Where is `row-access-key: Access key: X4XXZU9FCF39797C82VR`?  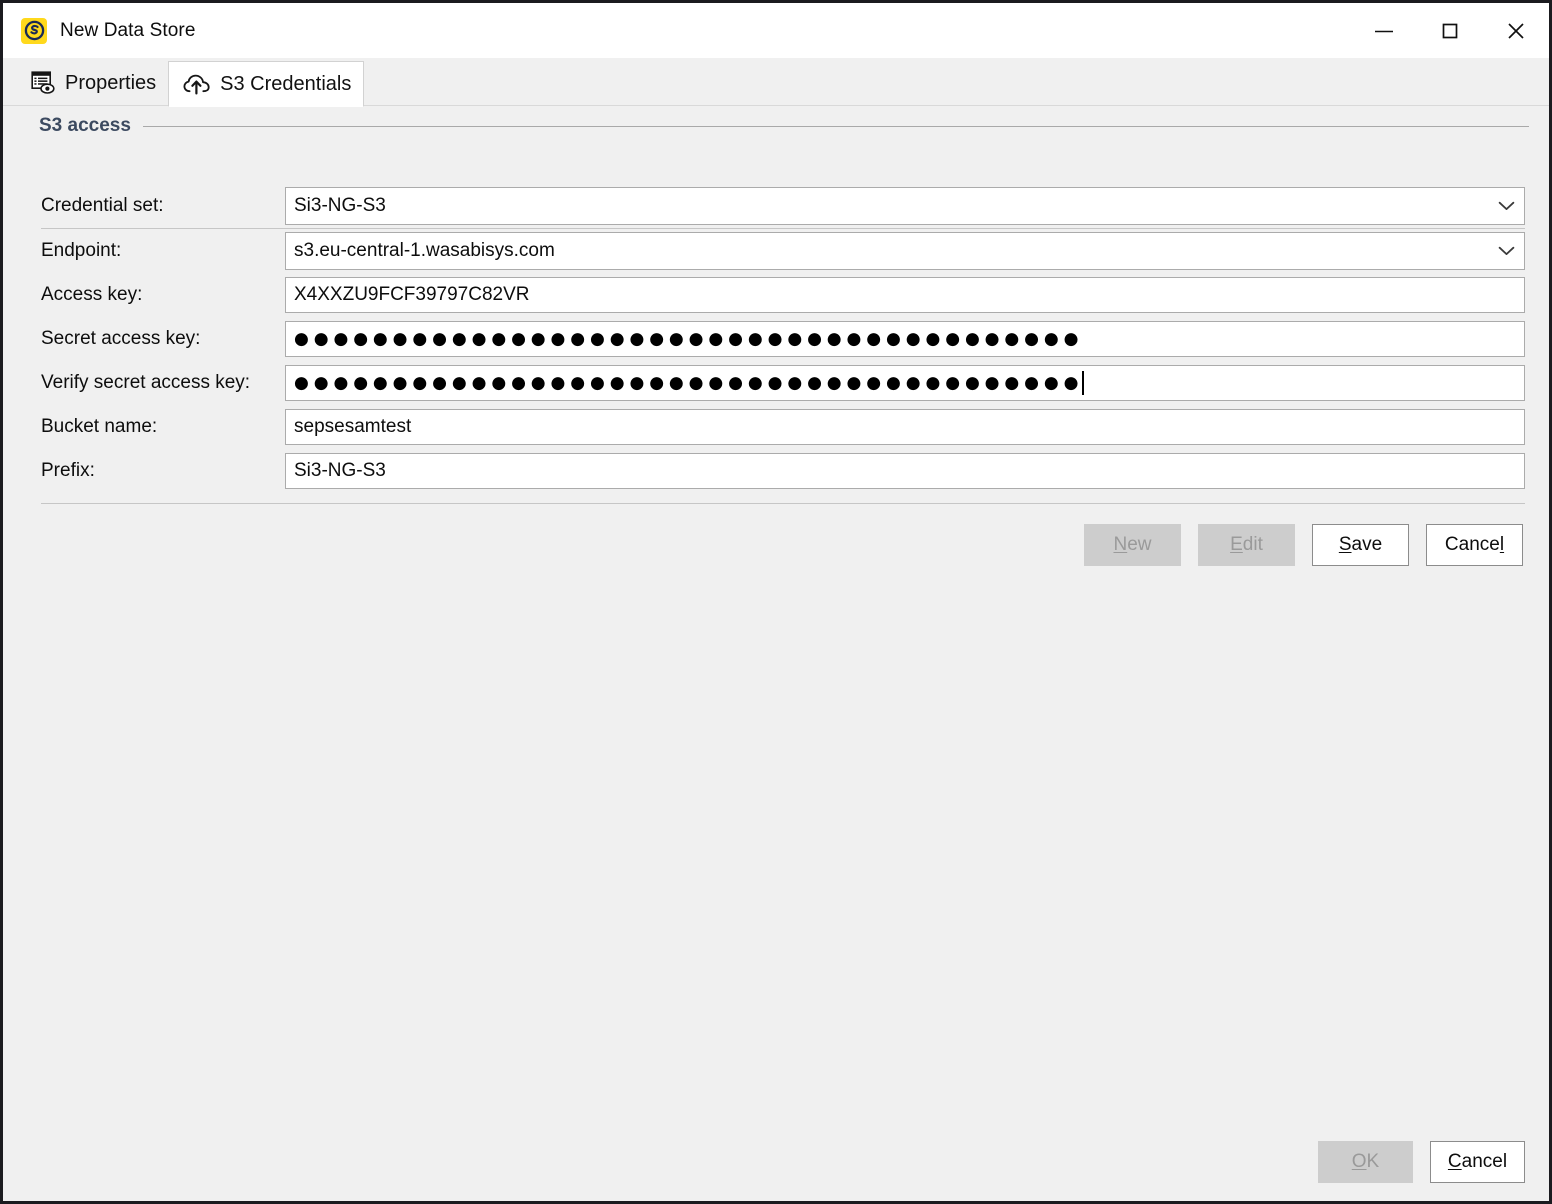 row-access-key: Access key: X4XXZU9FCF39797C82VR is located at coordinates (783, 295).